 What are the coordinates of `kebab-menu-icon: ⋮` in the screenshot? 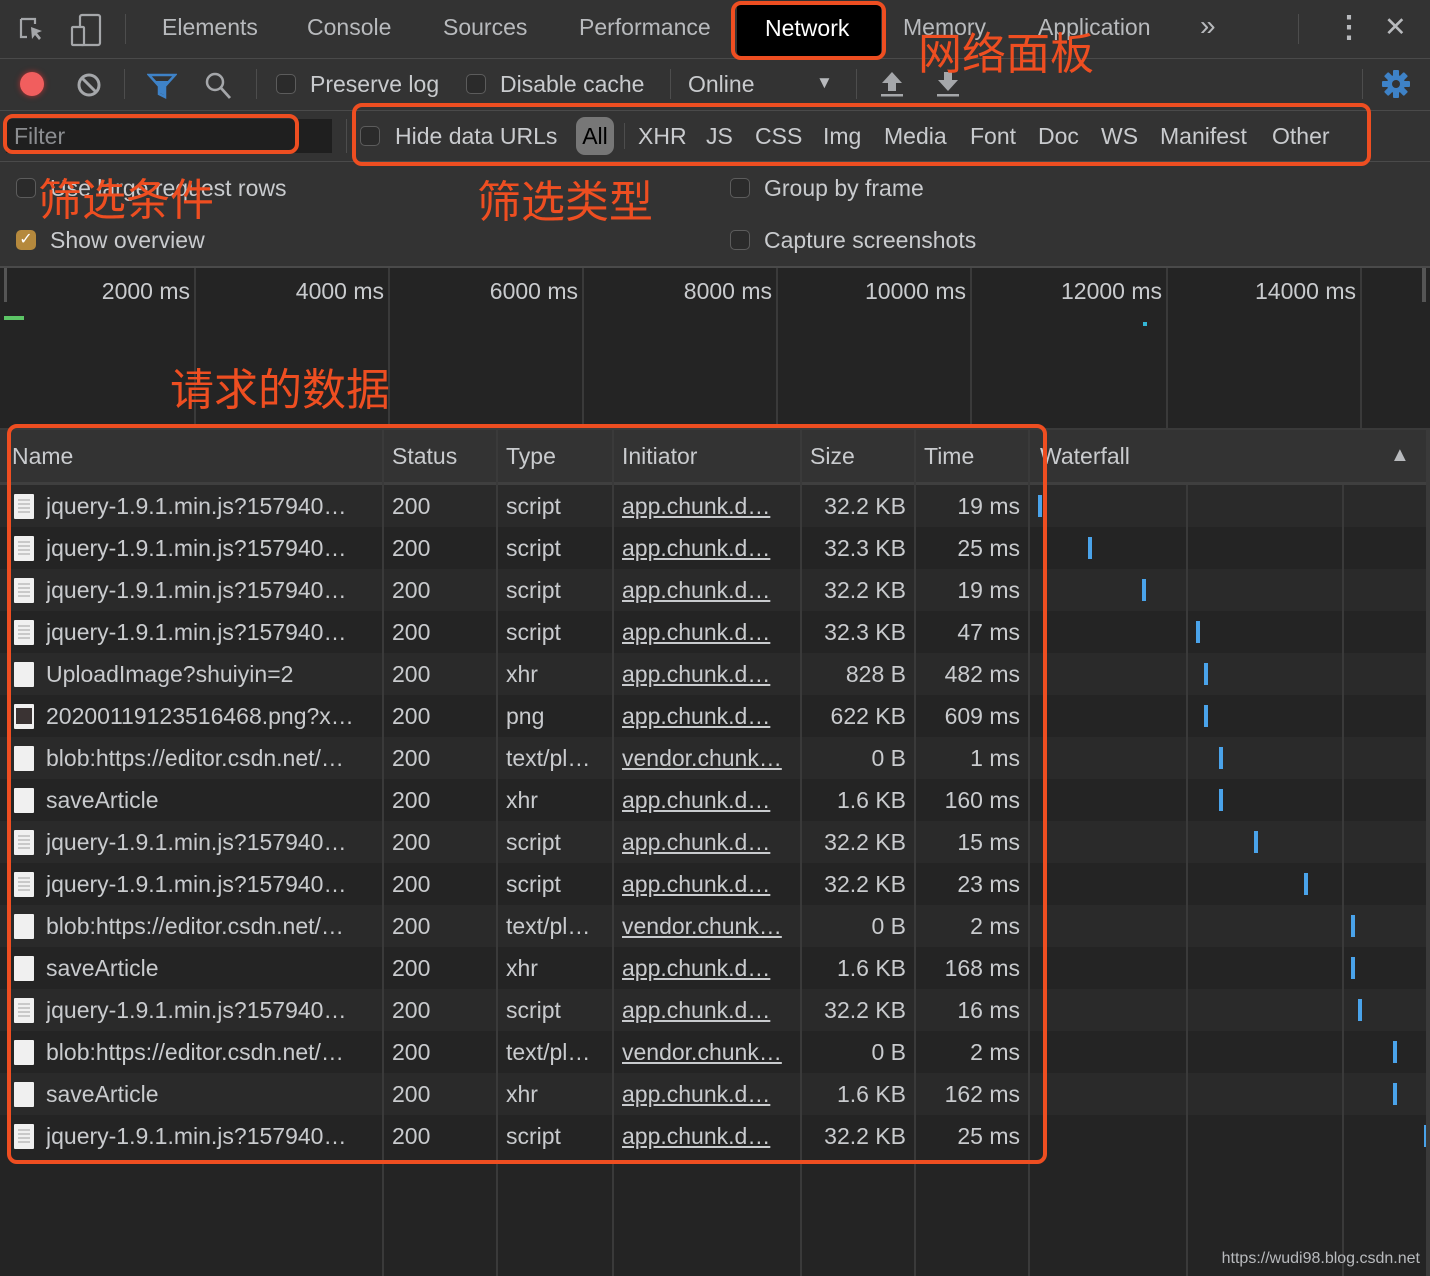 It's located at (1349, 27).